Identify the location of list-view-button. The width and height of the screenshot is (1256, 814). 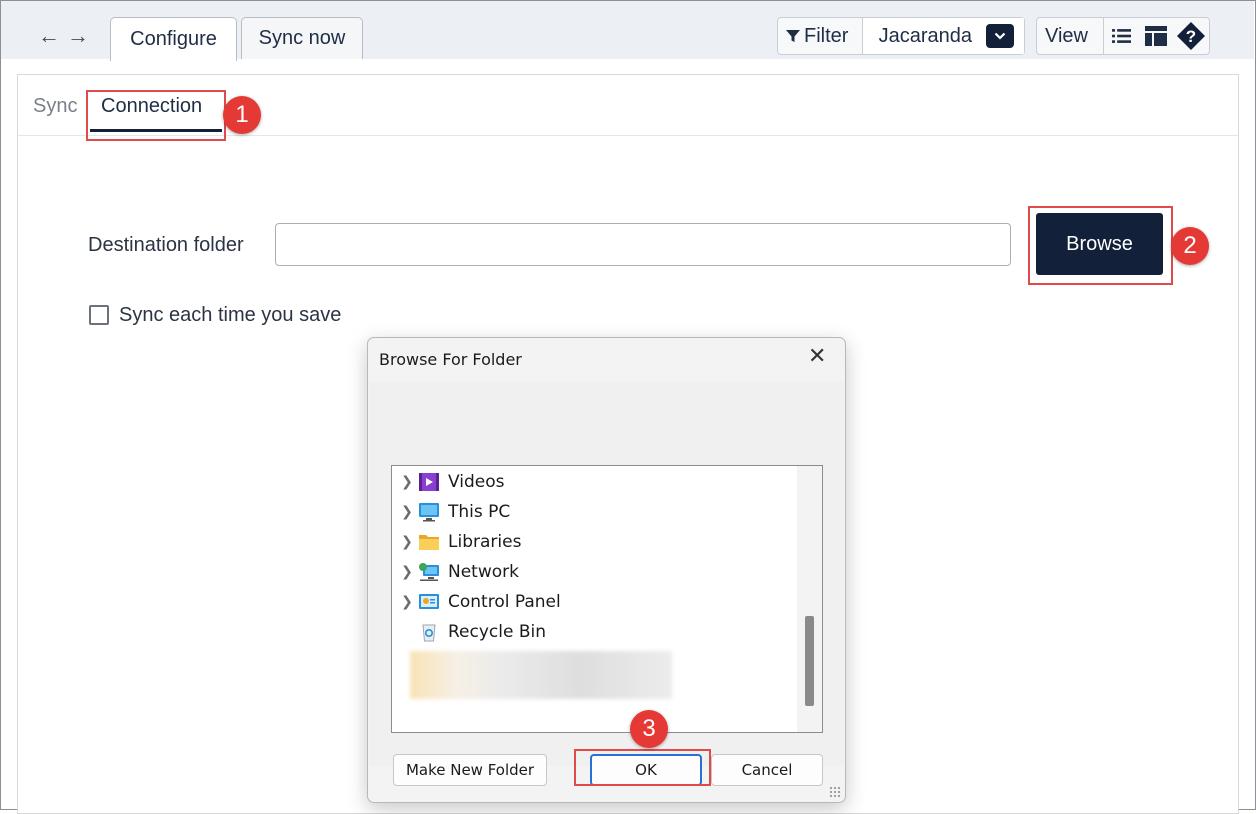
(1121, 36).